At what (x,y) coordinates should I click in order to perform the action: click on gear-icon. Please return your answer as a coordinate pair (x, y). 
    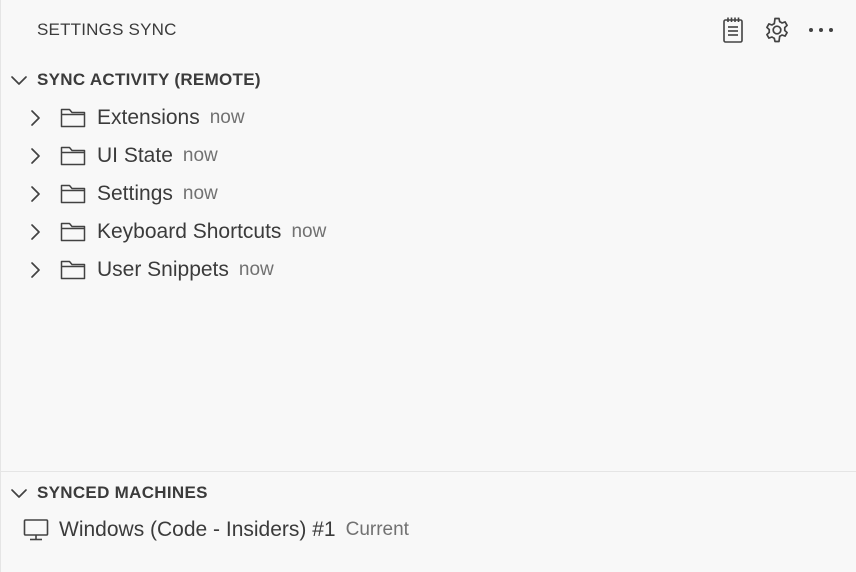
    Looking at the image, I should click on (777, 30).